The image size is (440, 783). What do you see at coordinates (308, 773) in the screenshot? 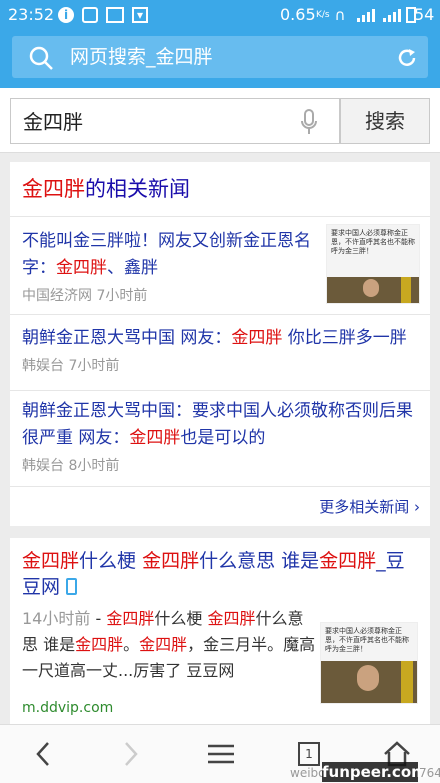
I see `watermark-left: weibo` at bounding box center [308, 773].